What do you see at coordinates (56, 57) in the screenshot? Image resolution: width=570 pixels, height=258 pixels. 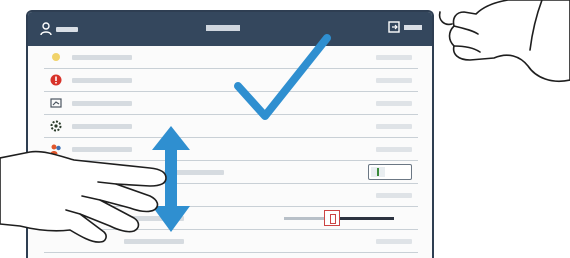 I see `flower-icon` at bounding box center [56, 57].